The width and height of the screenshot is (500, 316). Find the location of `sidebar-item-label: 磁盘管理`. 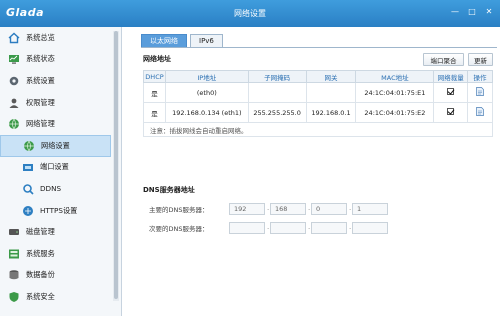

sidebar-item-label: 磁盘管理 is located at coordinates (40, 232).